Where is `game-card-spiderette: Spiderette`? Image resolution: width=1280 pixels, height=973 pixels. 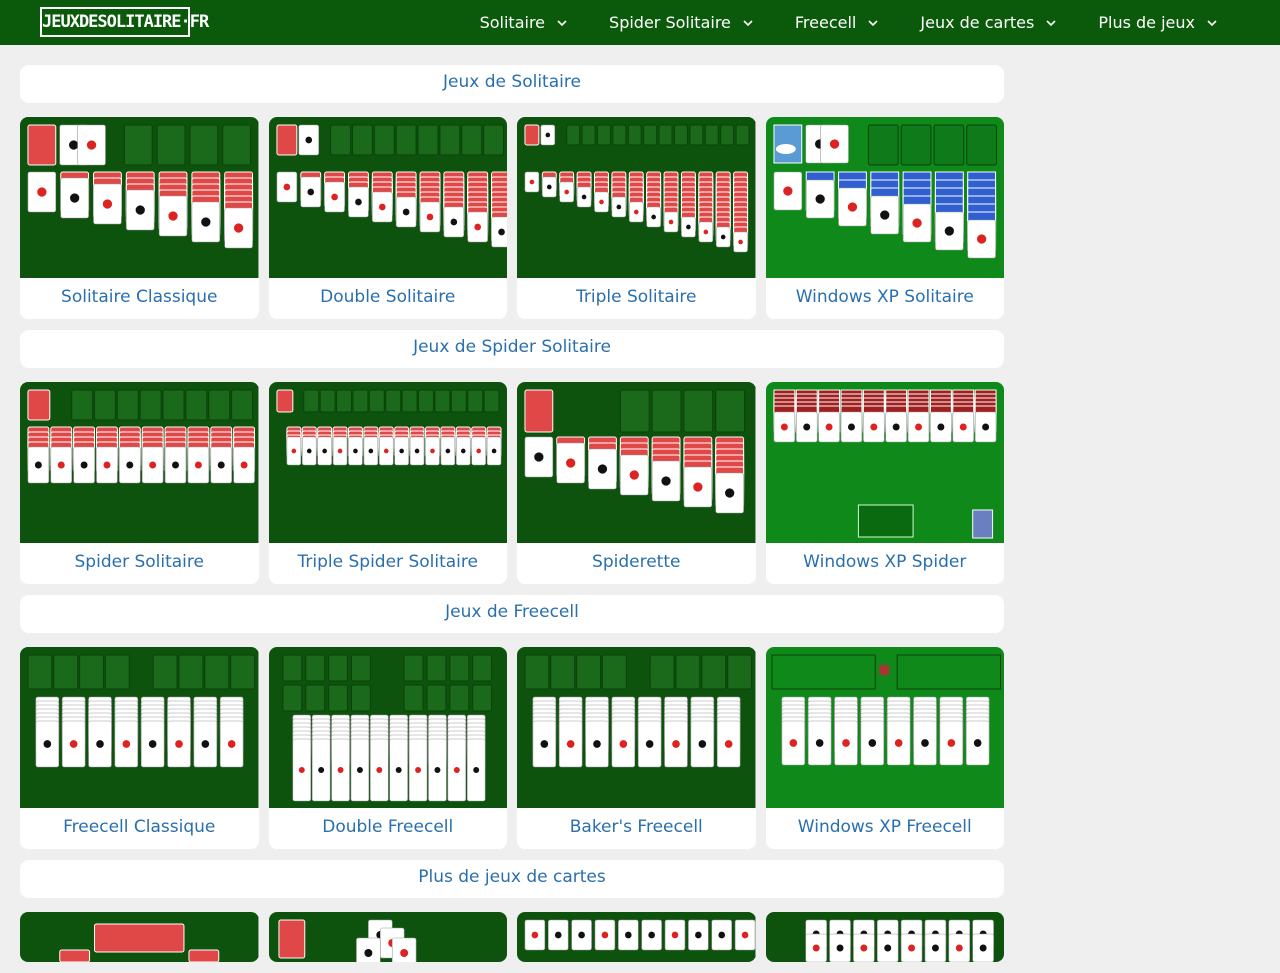
game-card-spiderette: Spiderette is located at coordinates (636, 483).